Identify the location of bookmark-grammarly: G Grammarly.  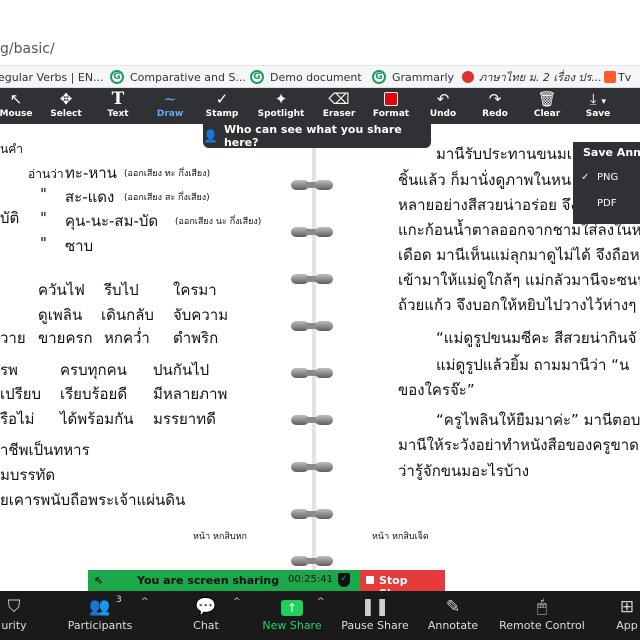
(413, 77).